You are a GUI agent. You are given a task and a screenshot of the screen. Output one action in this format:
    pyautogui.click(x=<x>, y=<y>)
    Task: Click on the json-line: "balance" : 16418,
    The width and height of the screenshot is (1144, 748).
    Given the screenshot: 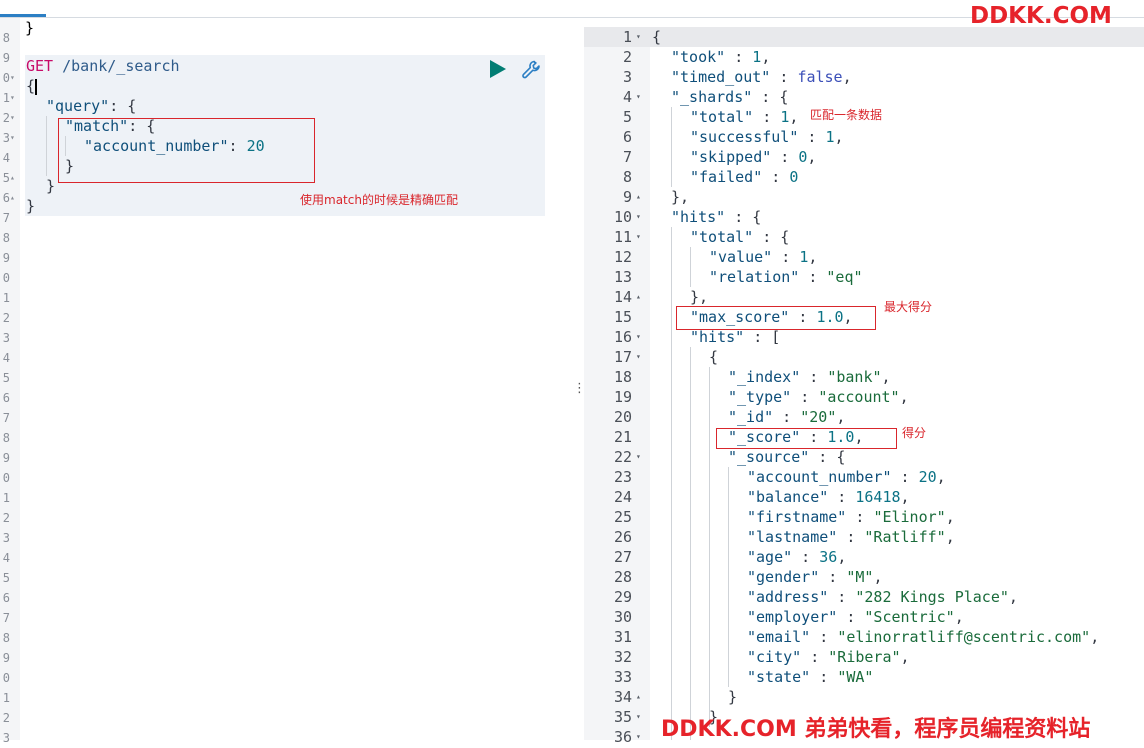 What is the action you would take?
    pyautogui.click(x=828, y=497)
    